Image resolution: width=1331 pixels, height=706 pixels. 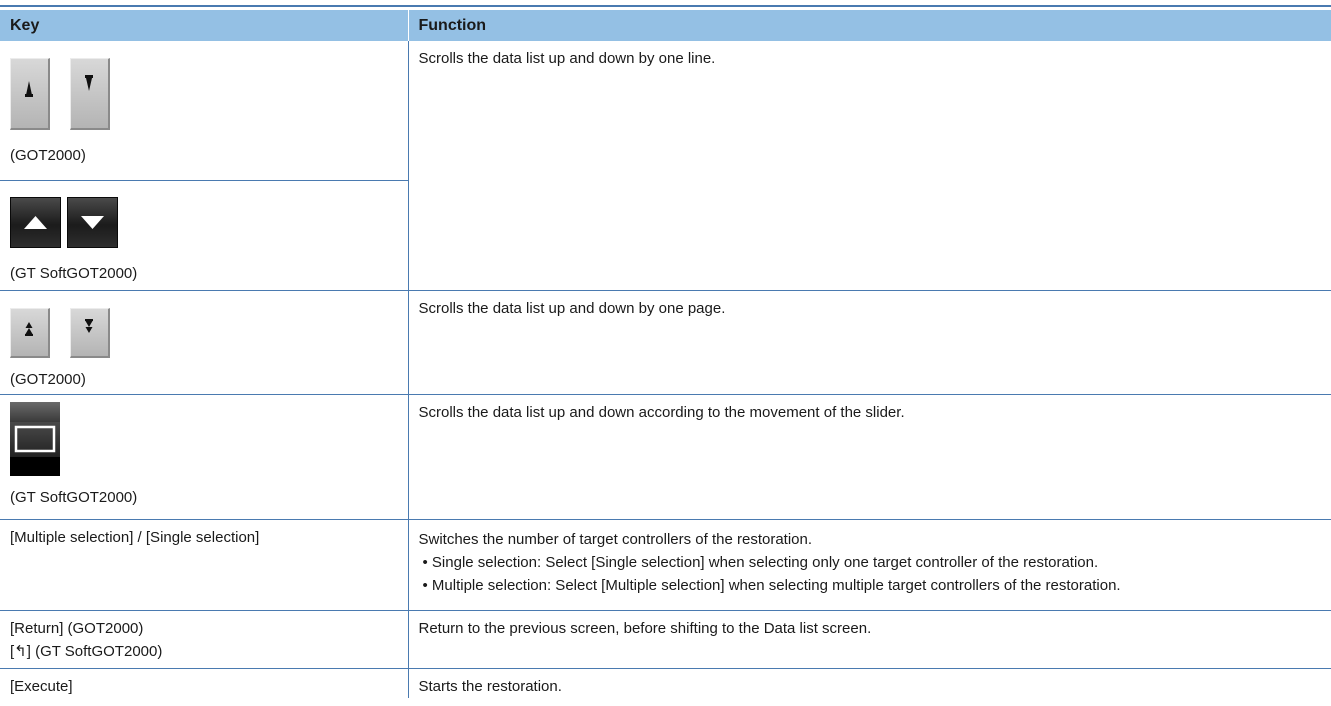 I want to click on table-header-row: Key Function, so click(x=665, y=25).